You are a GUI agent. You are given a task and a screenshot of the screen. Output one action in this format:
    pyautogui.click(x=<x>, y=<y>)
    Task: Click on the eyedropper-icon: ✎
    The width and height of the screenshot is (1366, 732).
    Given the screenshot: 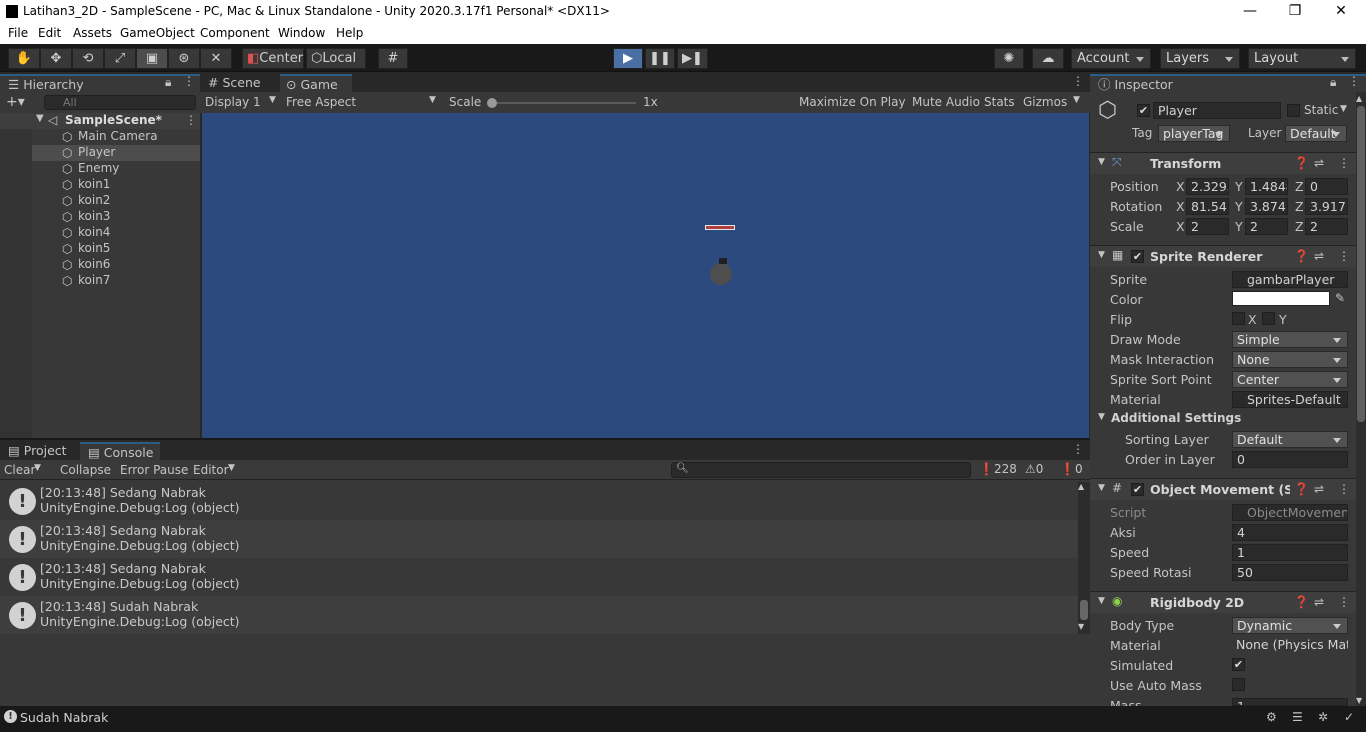 What is the action you would take?
    pyautogui.click(x=1340, y=298)
    